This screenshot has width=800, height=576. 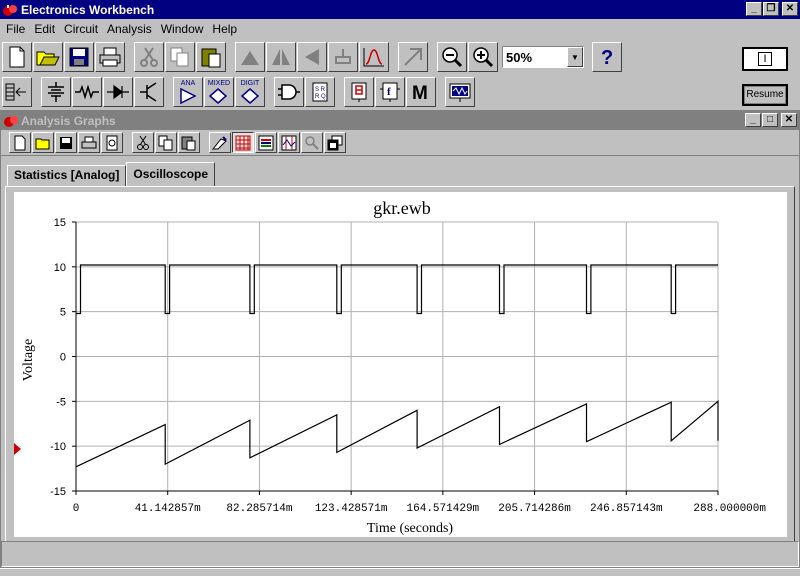 I want to click on rotate-button, so click(x=250, y=57).